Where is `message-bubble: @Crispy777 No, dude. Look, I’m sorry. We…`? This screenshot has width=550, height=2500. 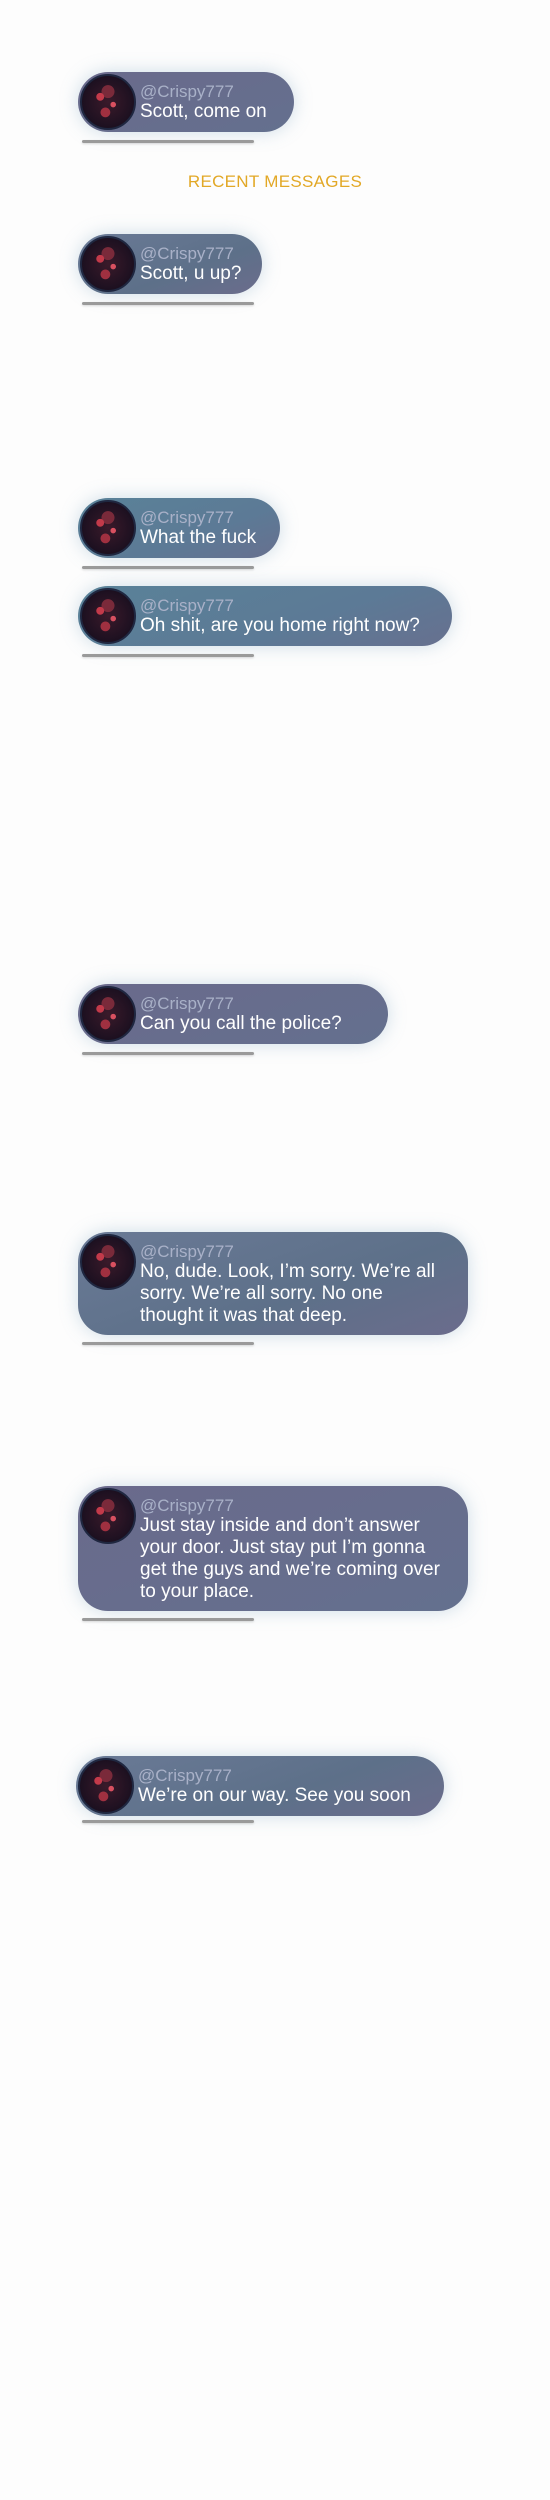
message-bubble: @Crispy777 No, dude. Look, I’m sorry. We… is located at coordinates (273, 1283).